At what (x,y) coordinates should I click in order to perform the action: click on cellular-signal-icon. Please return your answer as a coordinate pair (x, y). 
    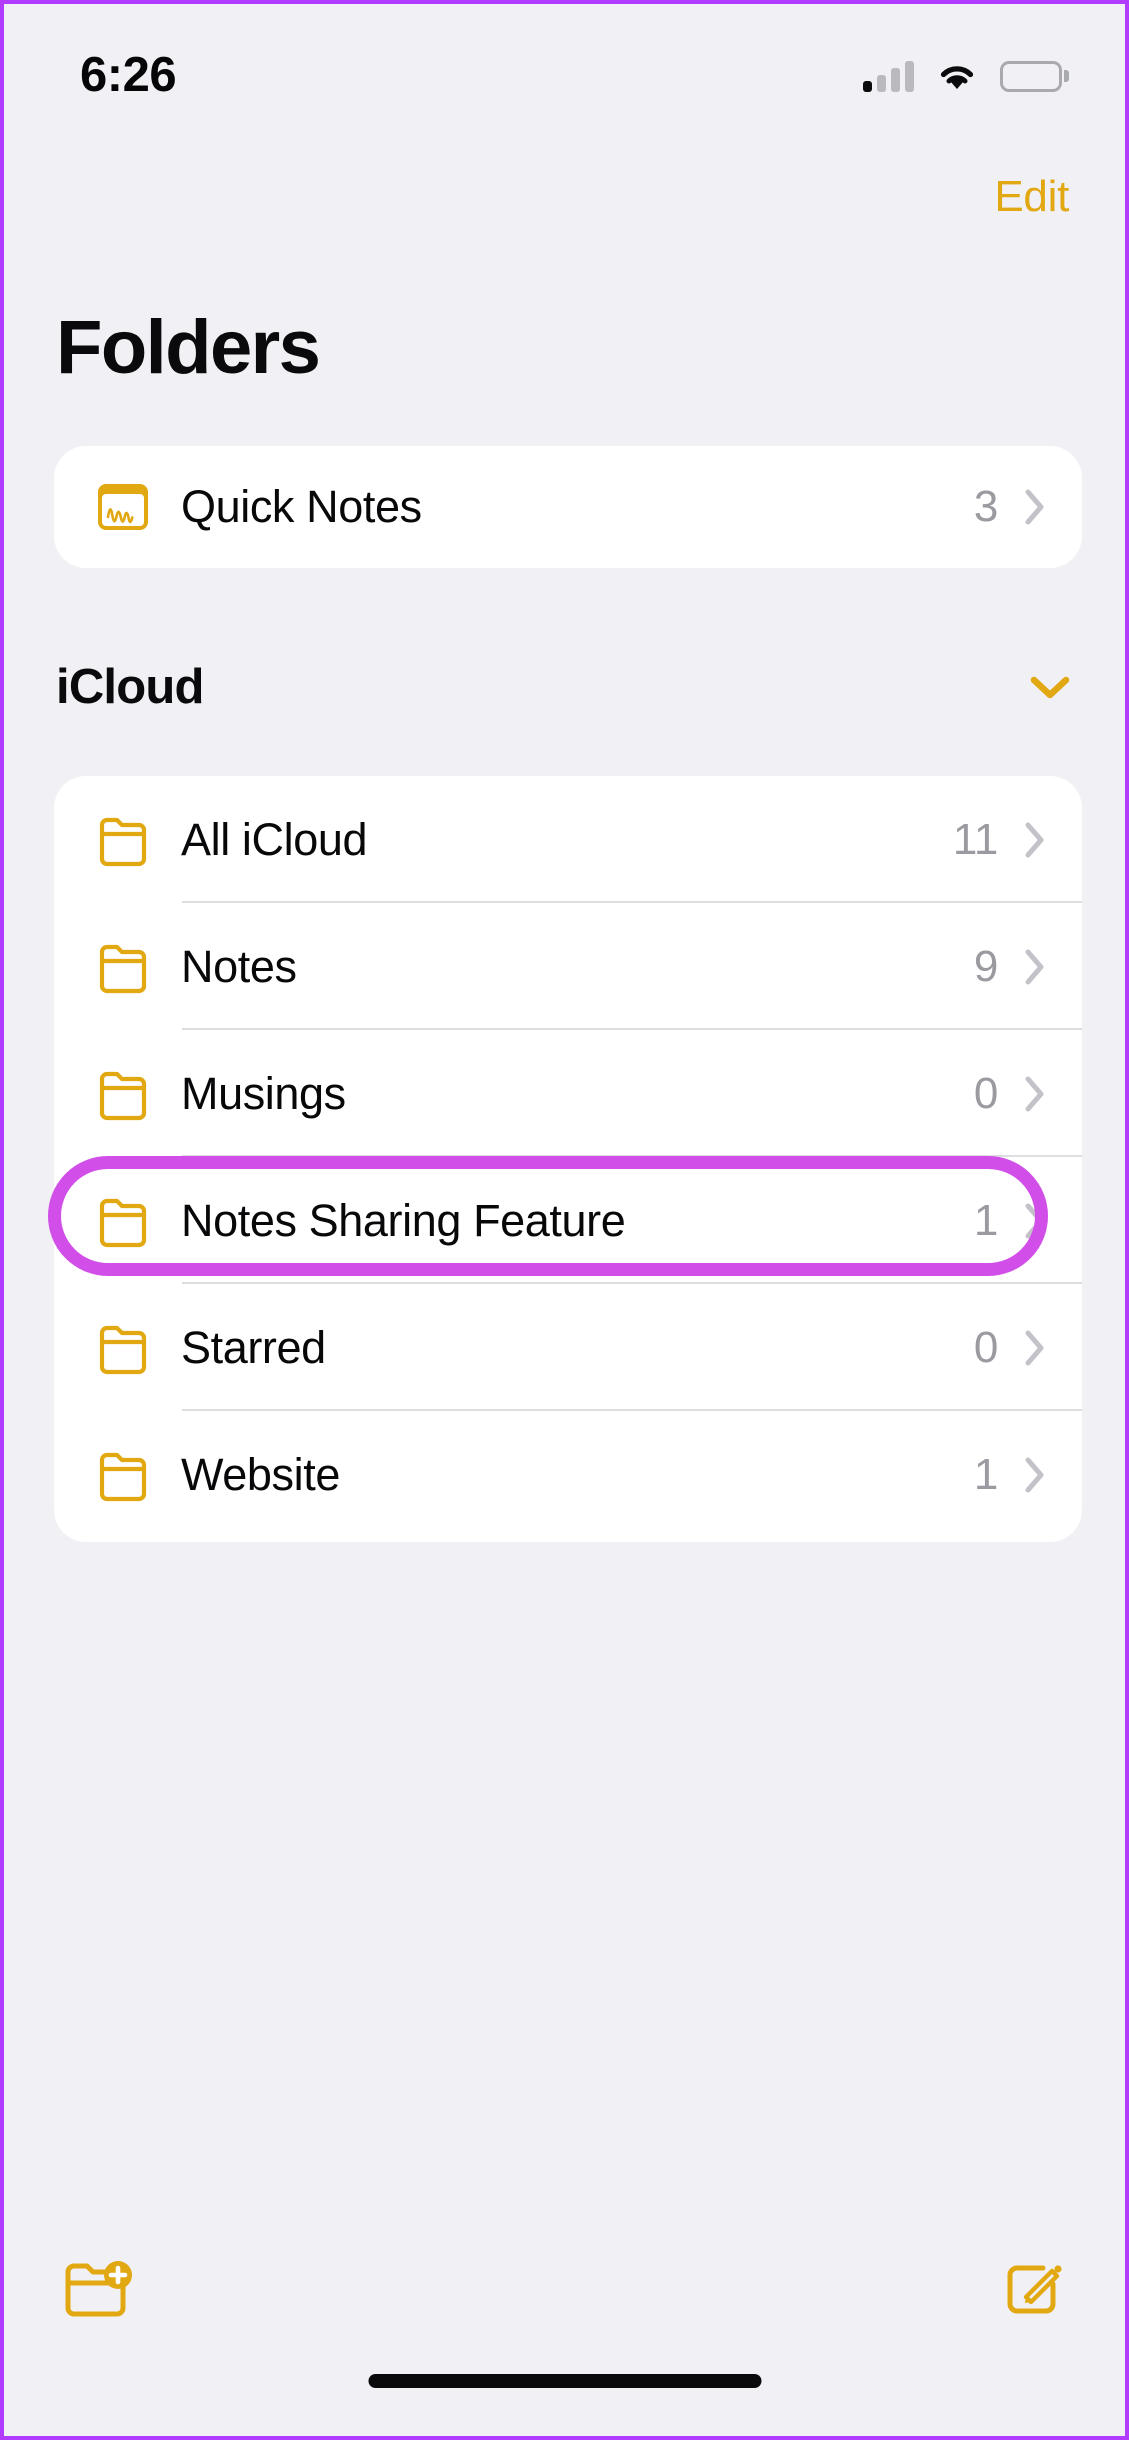
    Looking at the image, I should click on (888, 76).